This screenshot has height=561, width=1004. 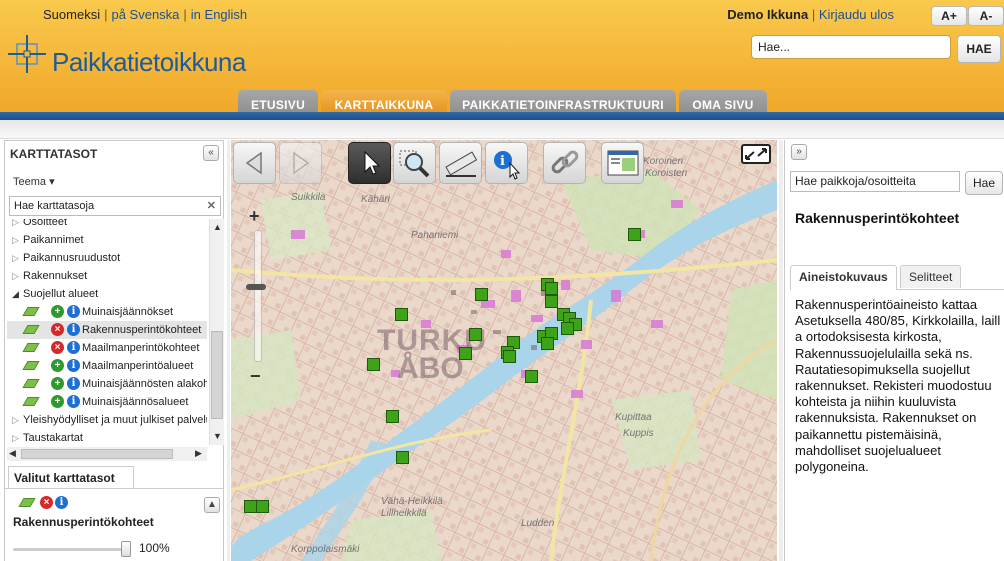 What do you see at coordinates (856, 14) in the screenshot?
I see `logout-link: Kirjaudu ulos` at bounding box center [856, 14].